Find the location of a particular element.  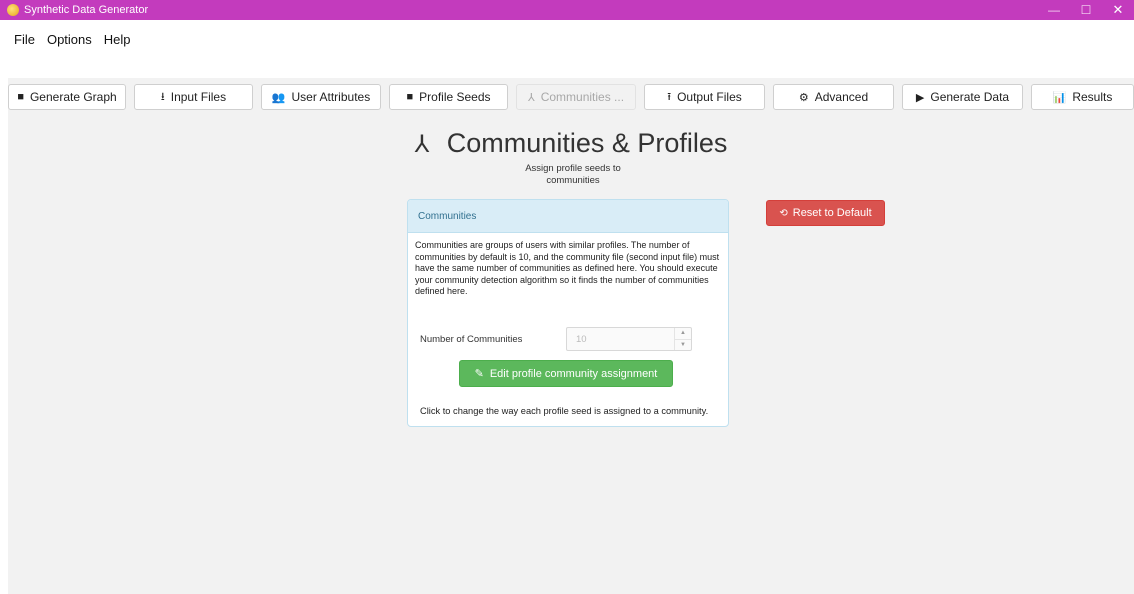

play-icon: ▶ is located at coordinates (920, 97).